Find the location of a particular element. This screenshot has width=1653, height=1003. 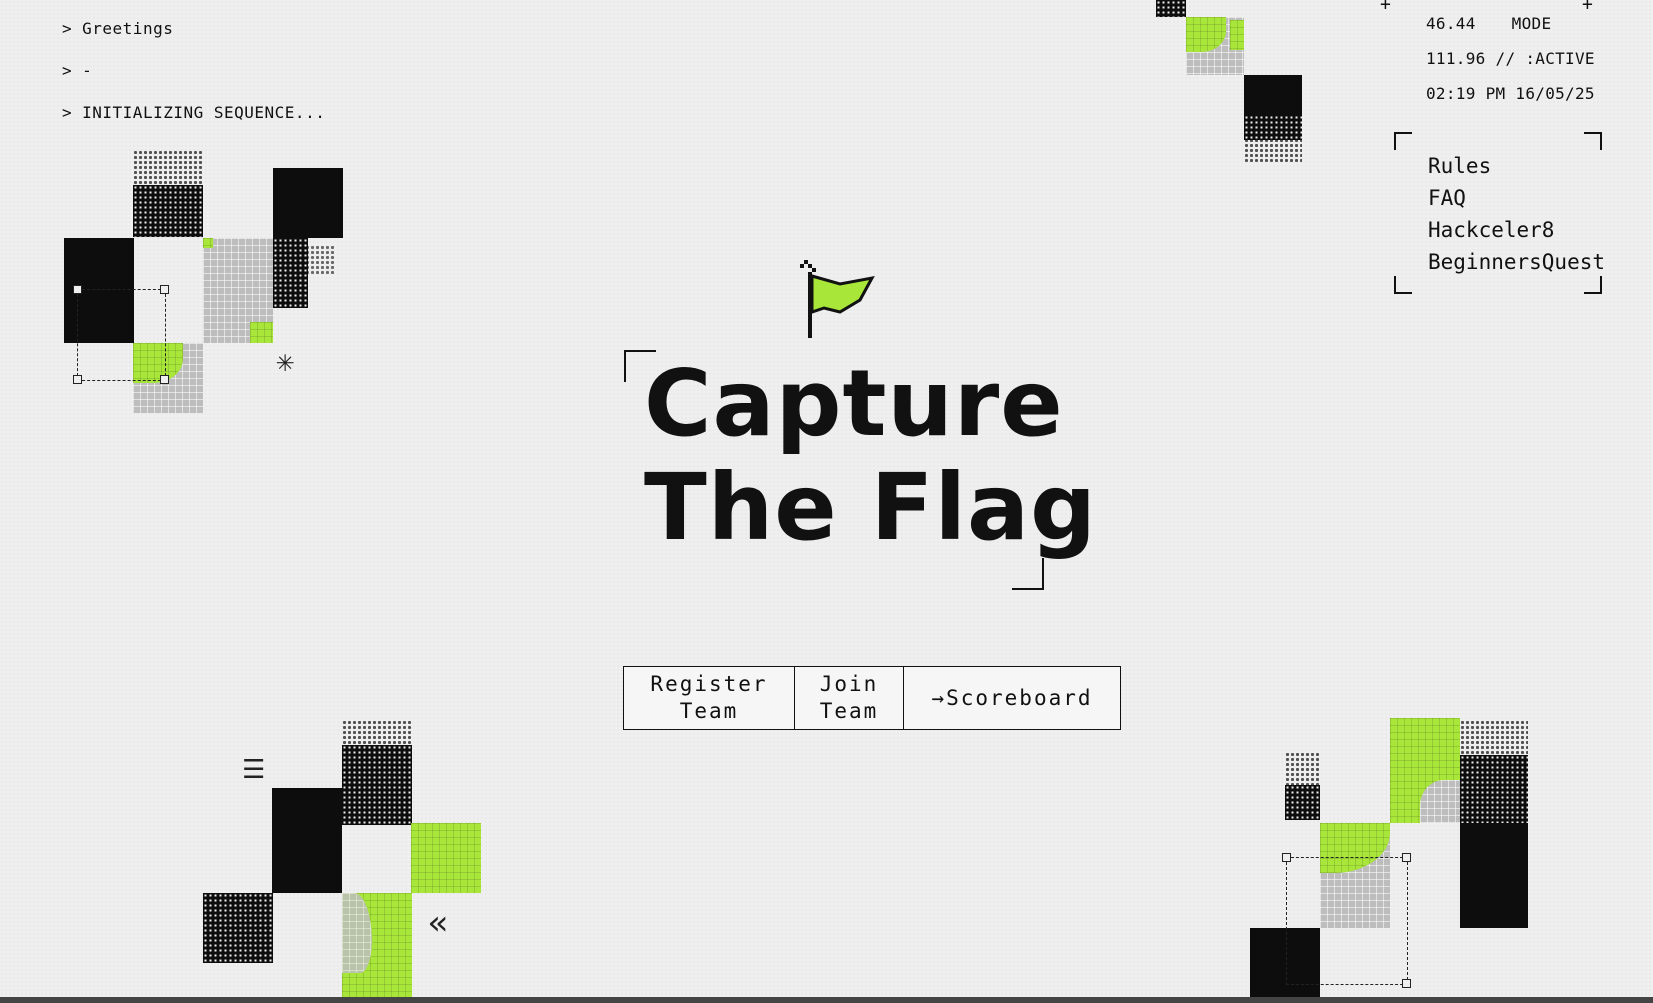

nav-item-beginnersquest: BeginnersQuest is located at coordinates (1516, 262).